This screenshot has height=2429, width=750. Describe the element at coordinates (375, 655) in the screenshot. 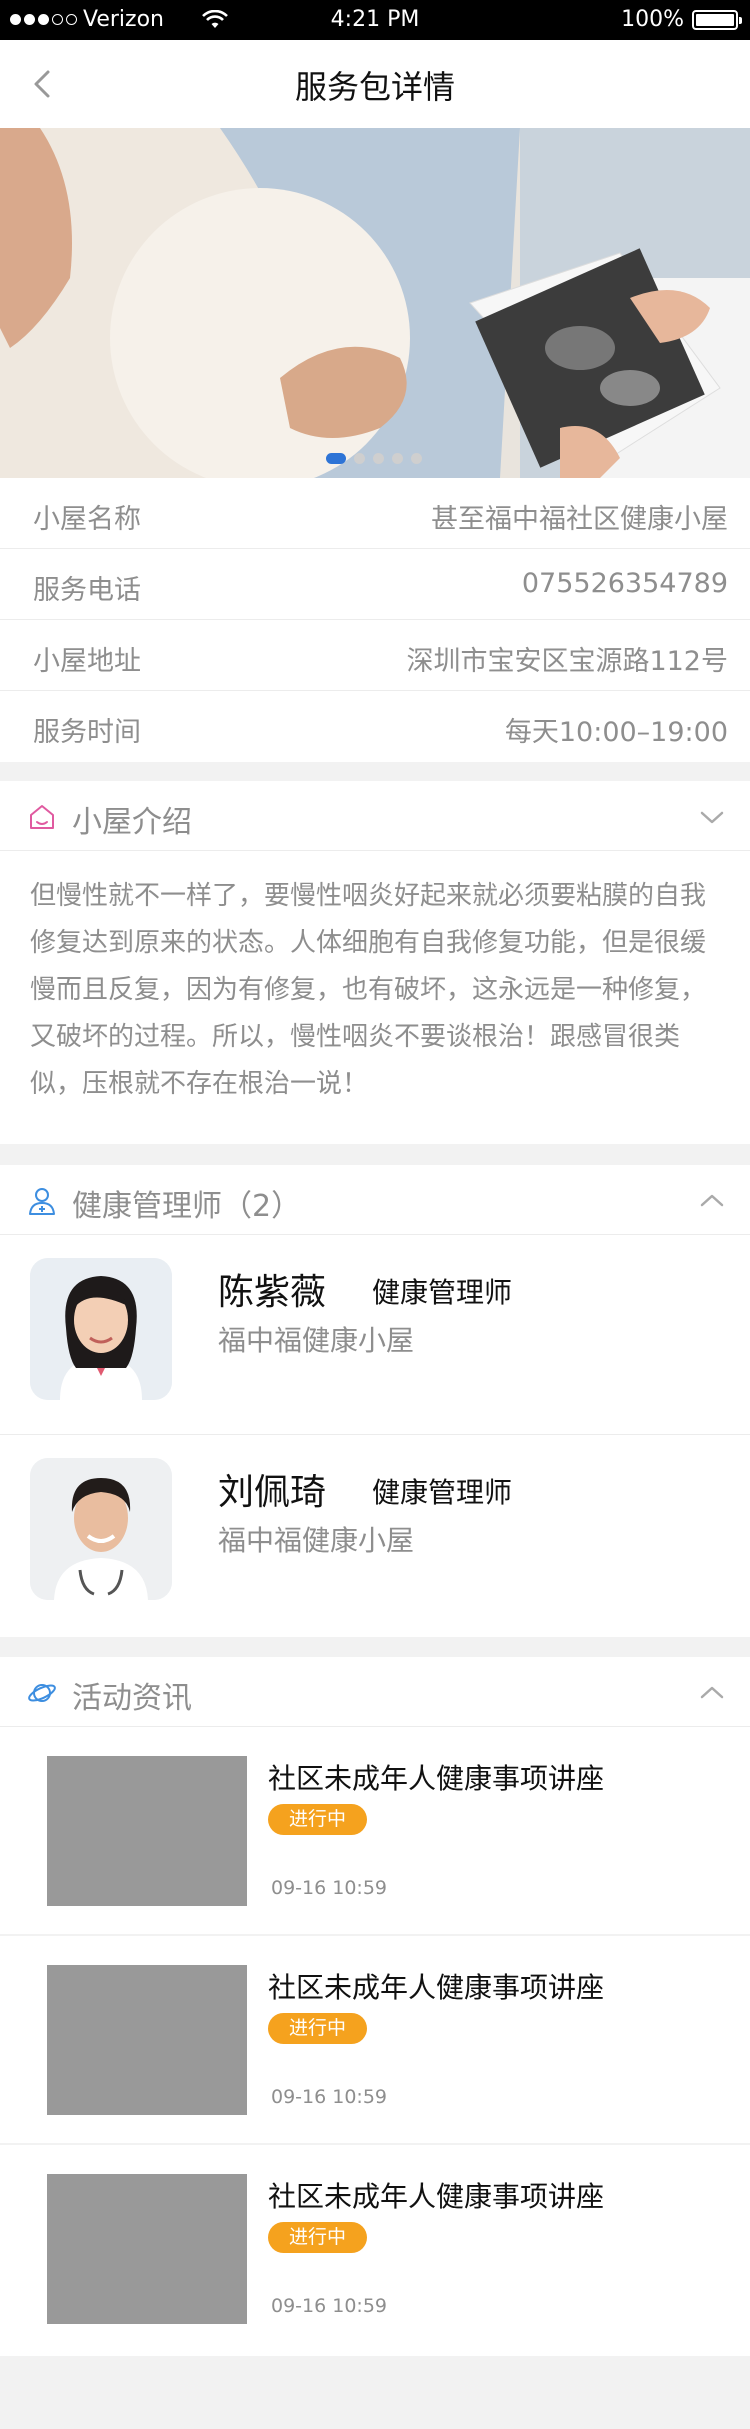

I see `info-row-address: 小屋地址 深圳市宝安区宝源路112号` at that location.